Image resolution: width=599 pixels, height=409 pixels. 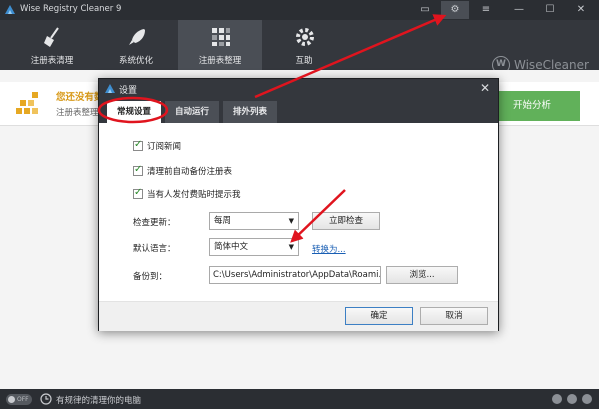 I want to click on cancel-button: 取消, so click(x=454, y=316).